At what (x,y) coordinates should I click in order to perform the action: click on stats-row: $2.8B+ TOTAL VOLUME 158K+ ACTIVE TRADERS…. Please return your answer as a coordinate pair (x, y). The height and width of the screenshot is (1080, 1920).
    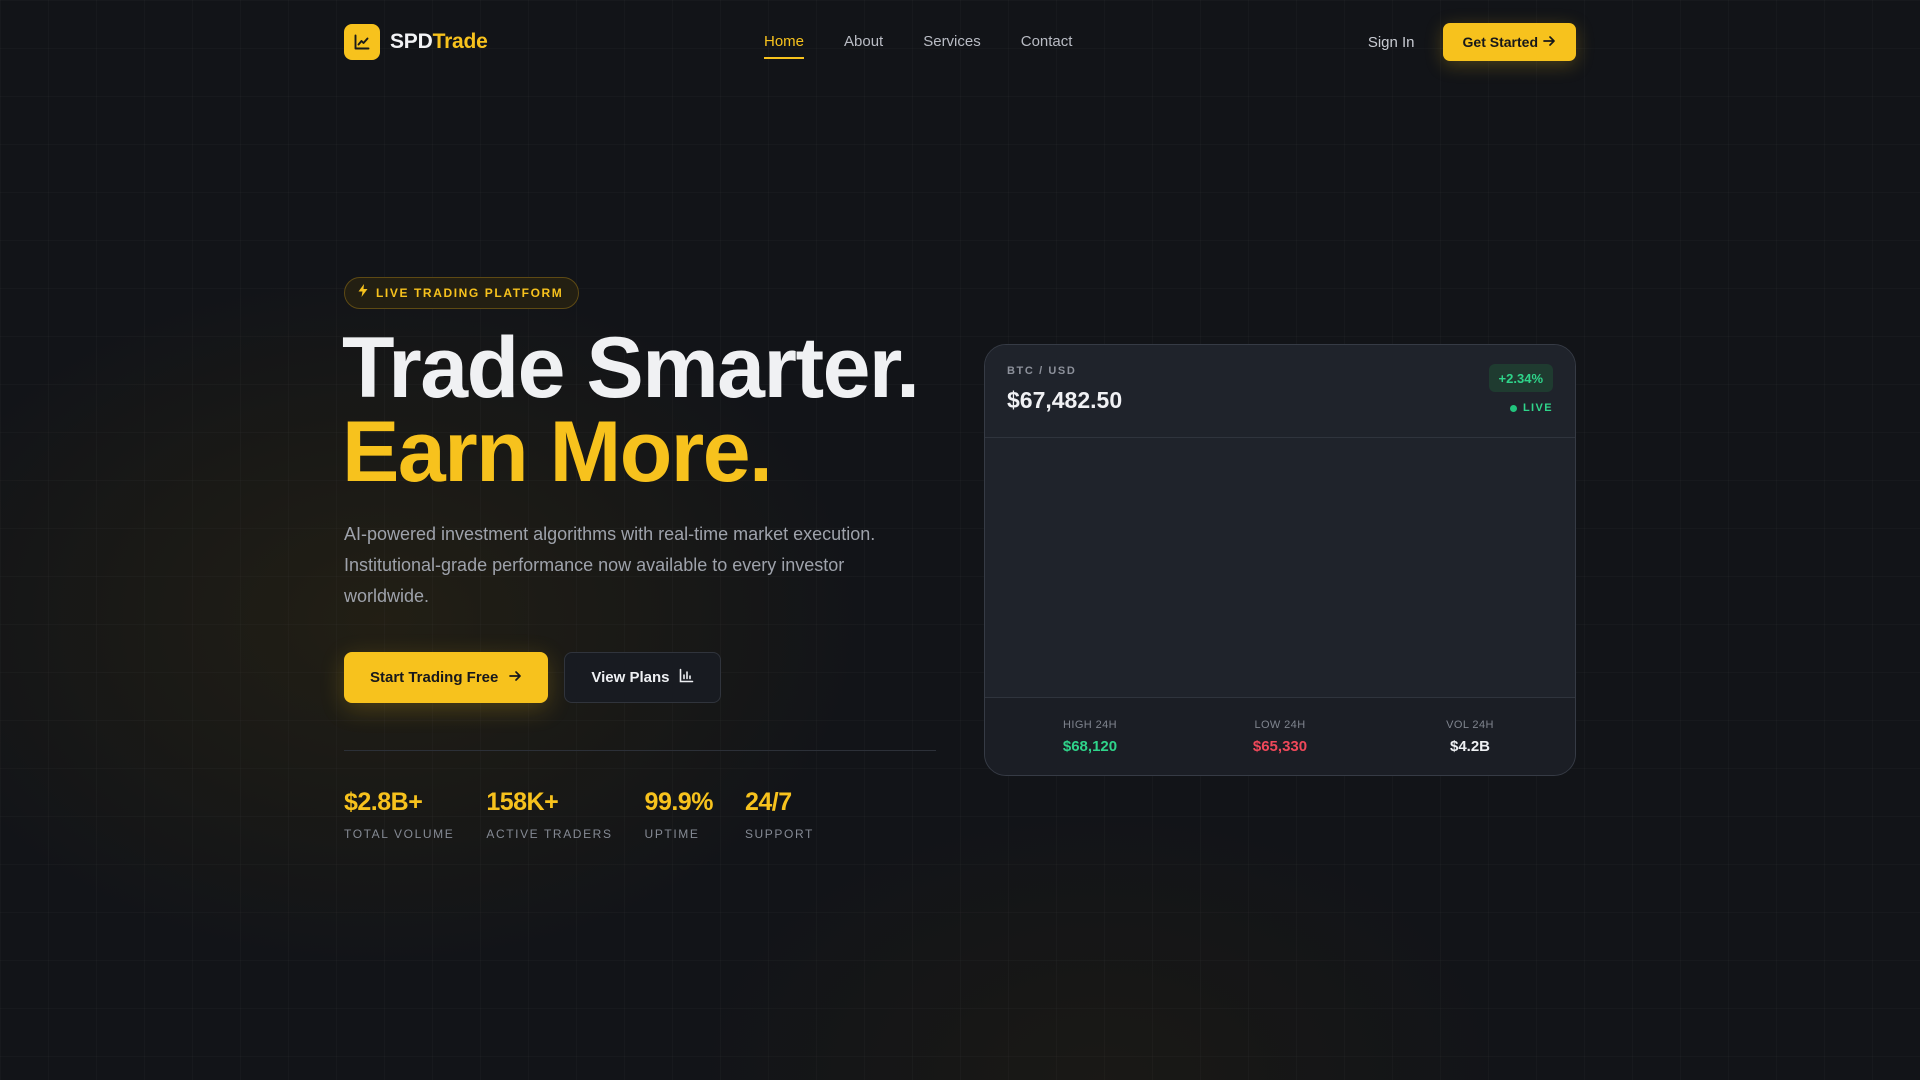
    Looking at the image, I should click on (579, 813).